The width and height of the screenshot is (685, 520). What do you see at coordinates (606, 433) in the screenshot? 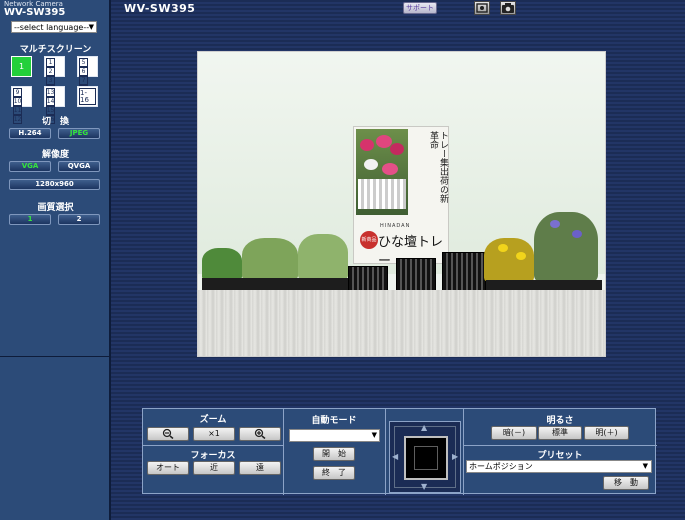
I see `brightness-bright-button: 明(＋)` at bounding box center [606, 433].